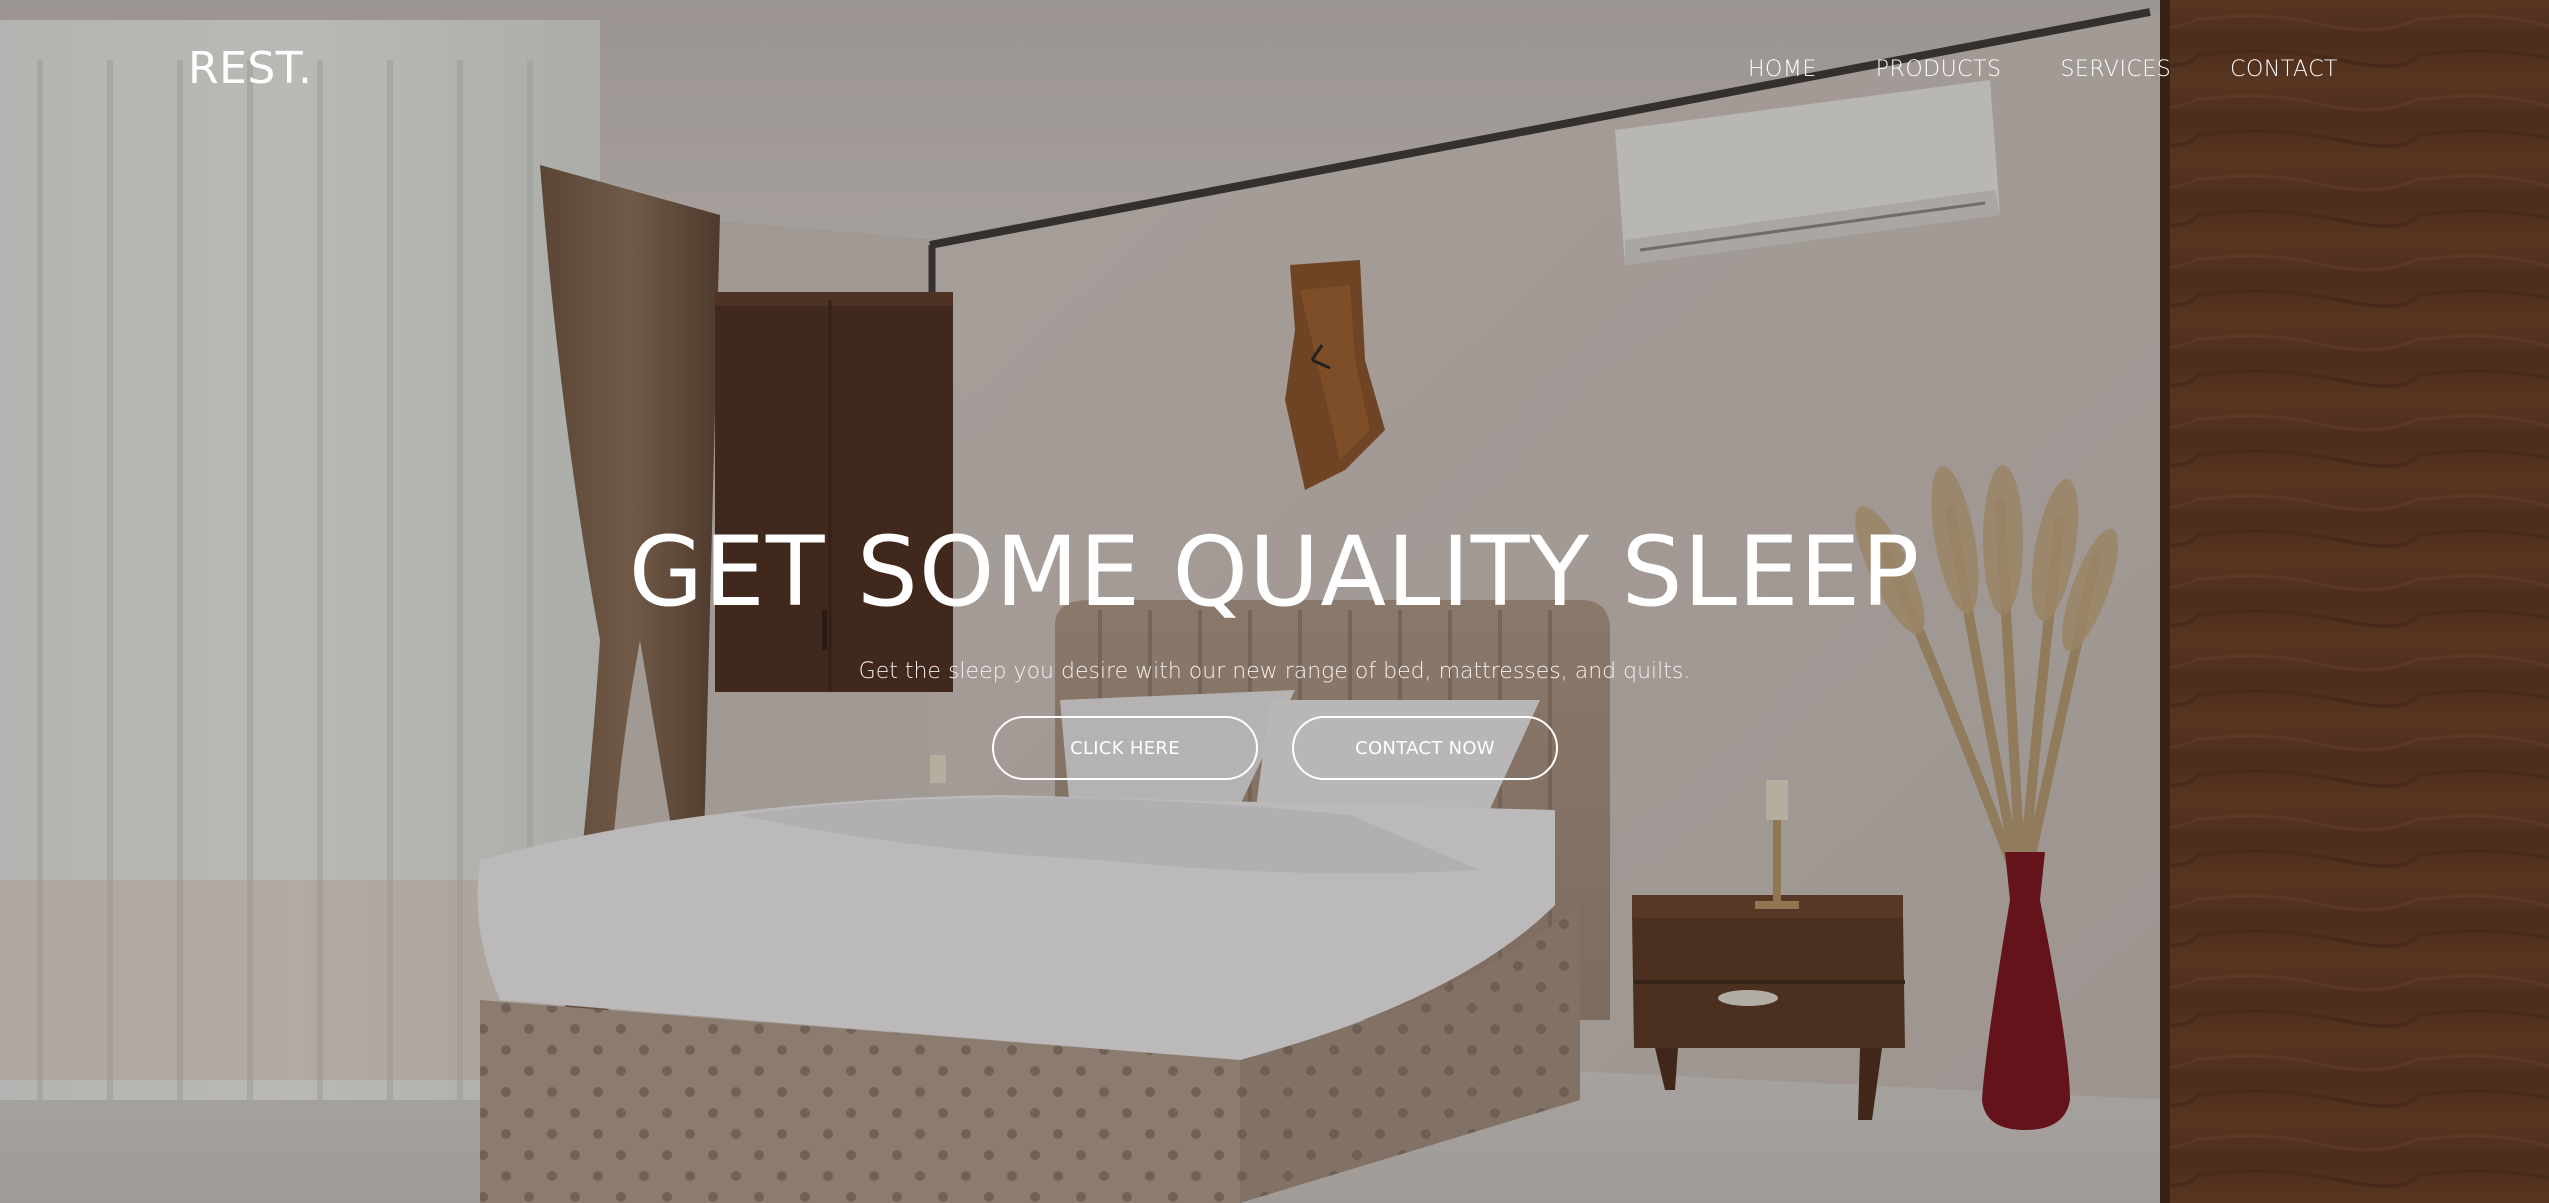 The width and height of the screenshot is (2549, 1203). Describe the element at coordinates (250, 69) in the screenshot. I see `brand-logo: REST.` at that location.